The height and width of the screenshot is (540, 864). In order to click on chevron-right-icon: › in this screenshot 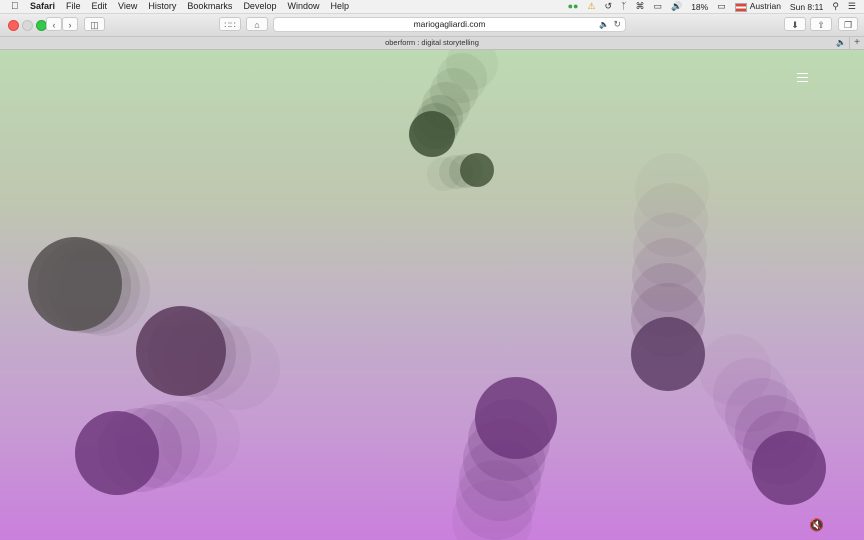, I will do `click(70, 25)`.